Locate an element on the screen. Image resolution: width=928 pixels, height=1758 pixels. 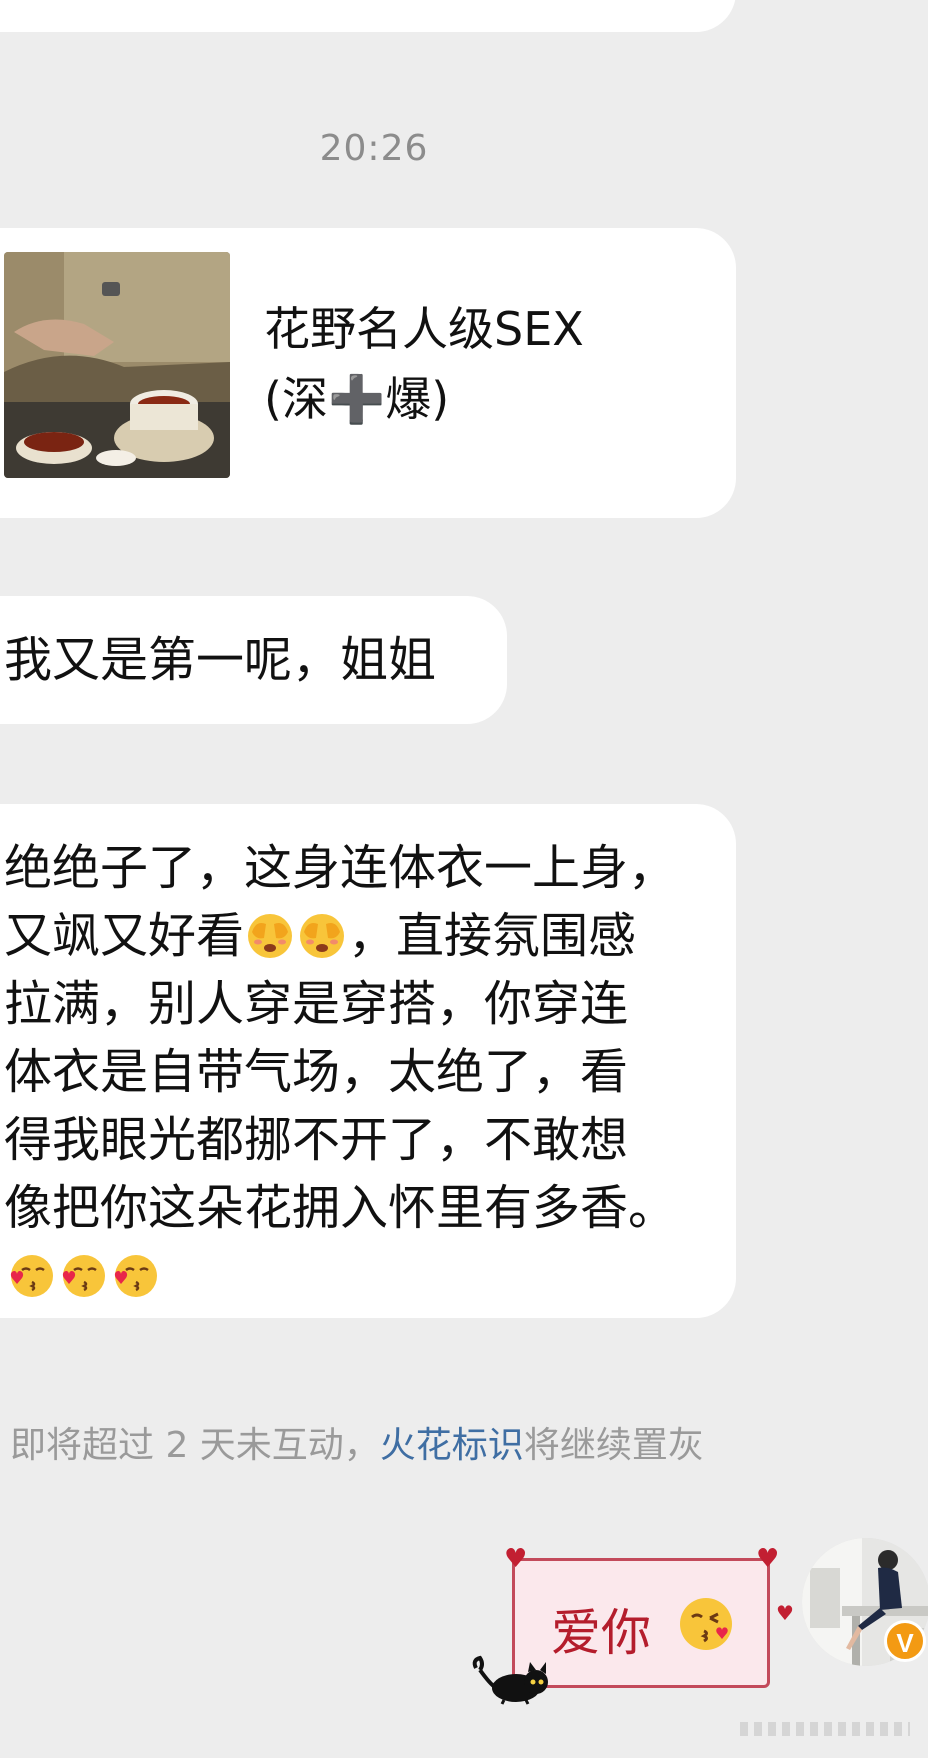
message-line: 又飒又好看 is located at coordinates (124, 936).